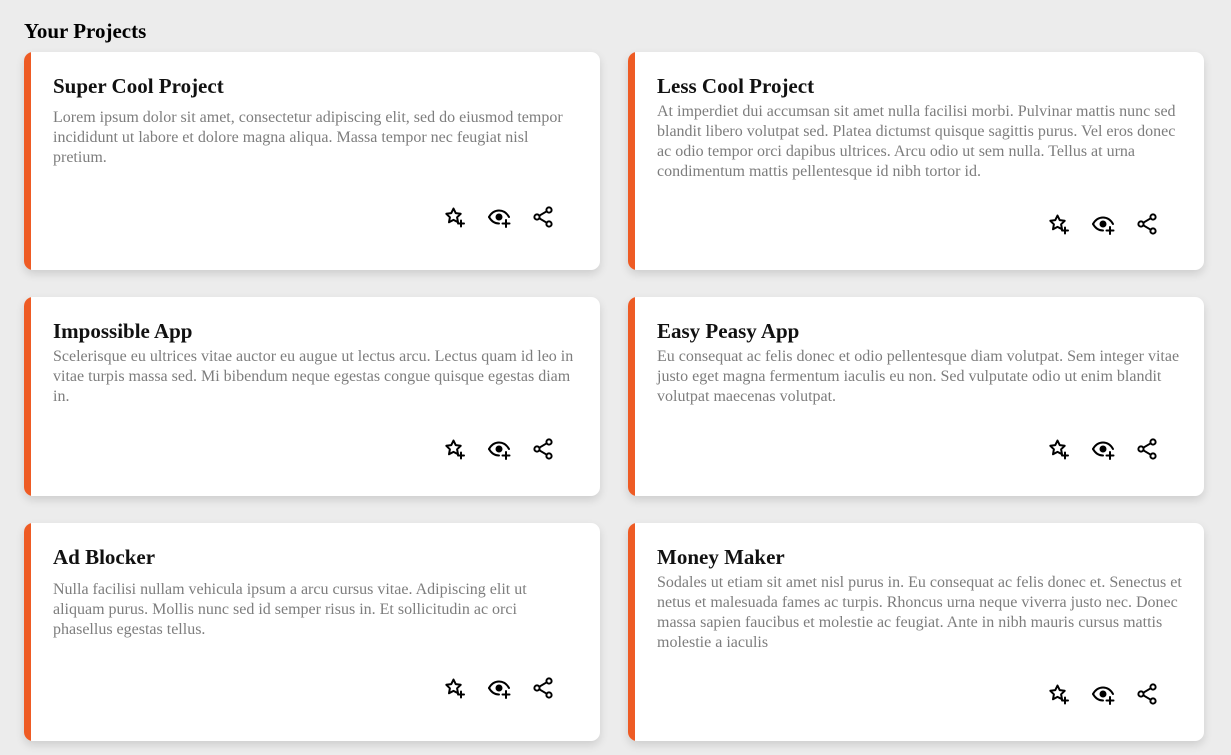 The height and width of the screenshot is (755, 1231). Describe the element at coordinates (104, 557) in the screenshot. I see `project-title: Ad Blocker` at that location.